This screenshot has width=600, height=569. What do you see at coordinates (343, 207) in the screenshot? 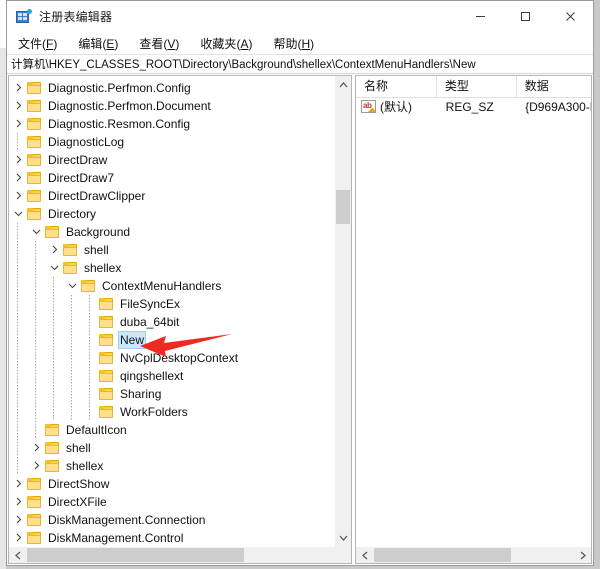
I see `tree-vscroll-thumb` at bounding box center [343, 207].